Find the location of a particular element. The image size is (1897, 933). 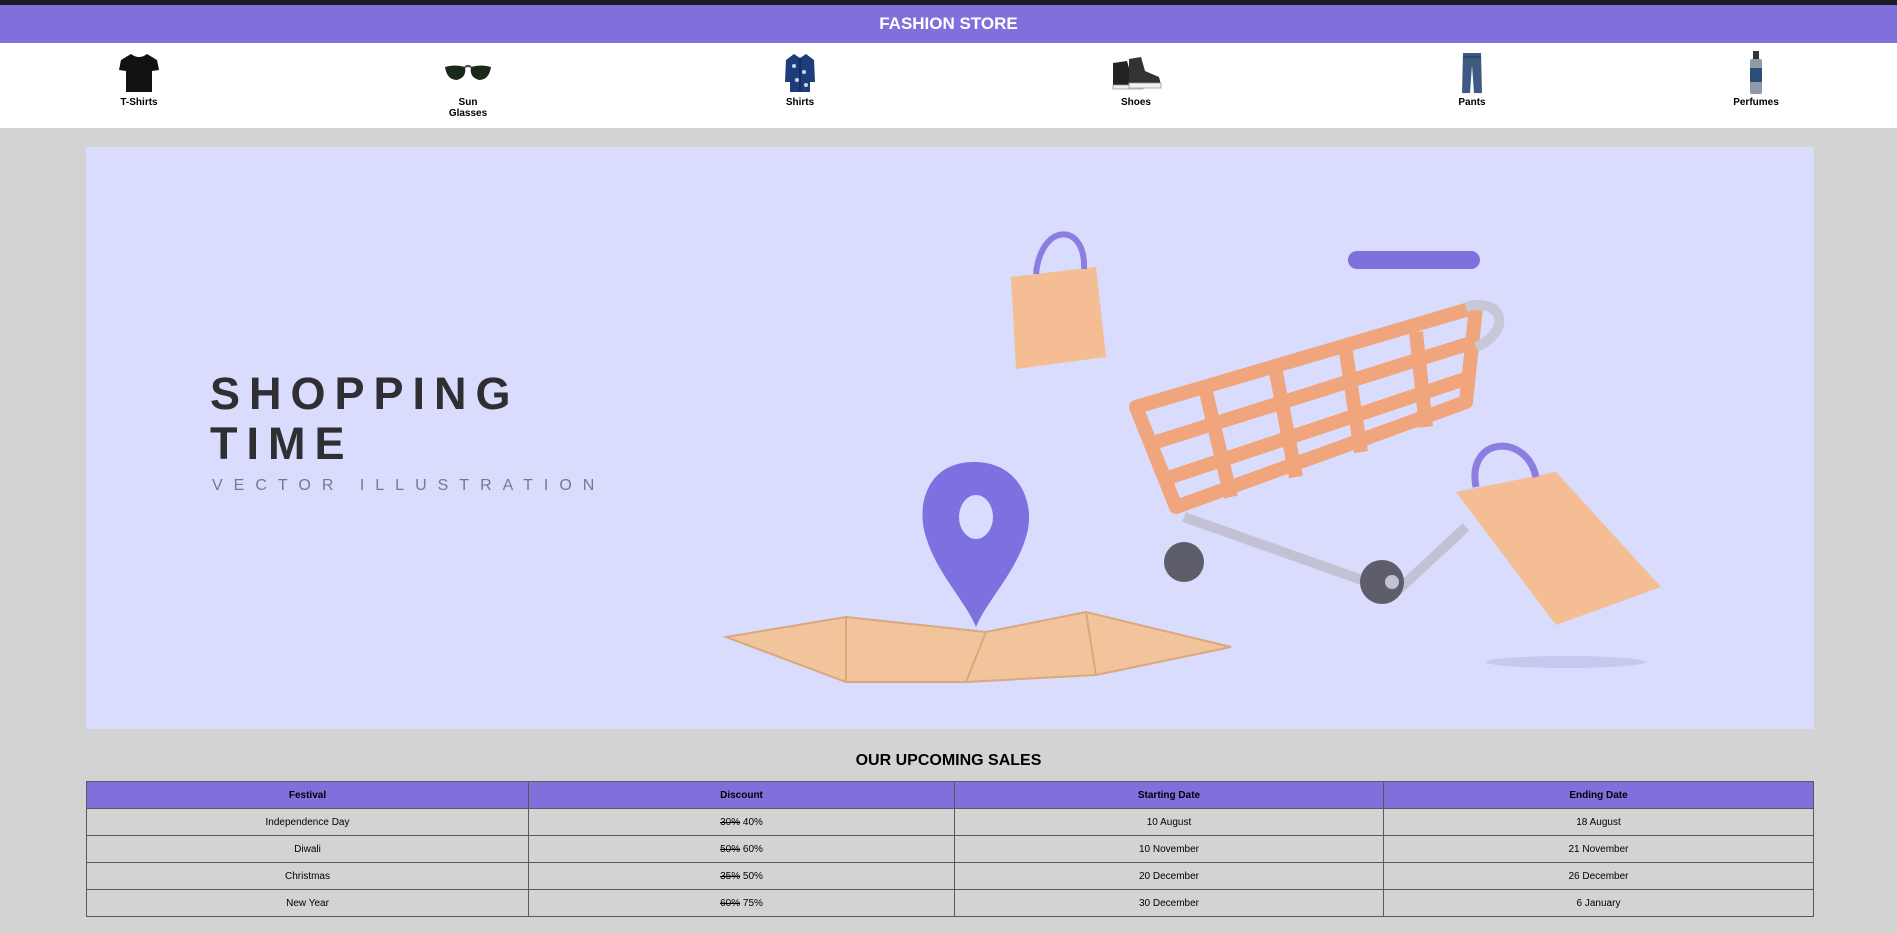

site-header: FASHION STORE is located at coordinates (948, 24).